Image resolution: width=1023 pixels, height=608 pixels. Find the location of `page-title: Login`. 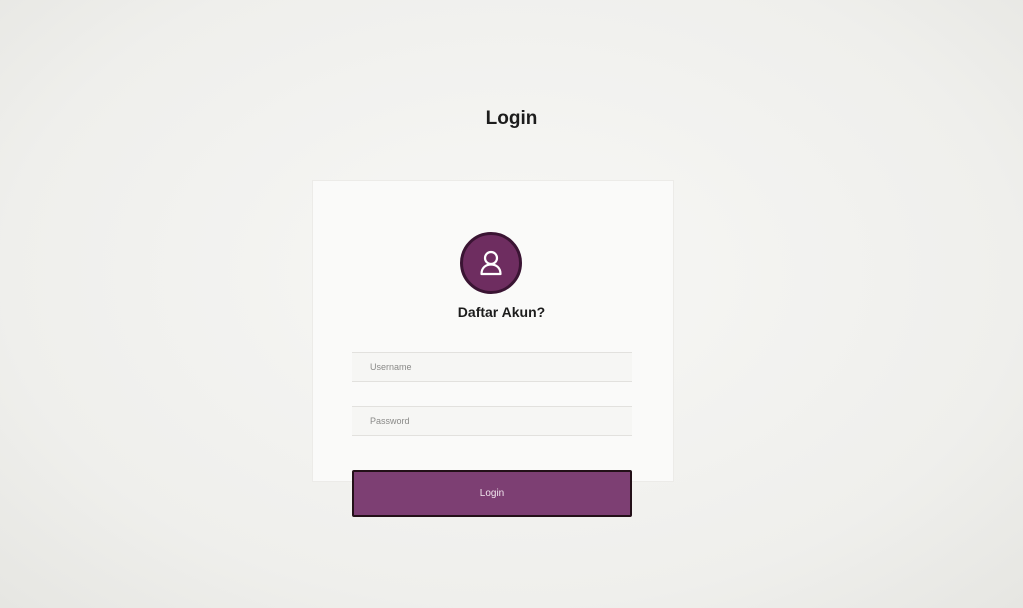

page-title: Login is located at coordinates (511, 118).